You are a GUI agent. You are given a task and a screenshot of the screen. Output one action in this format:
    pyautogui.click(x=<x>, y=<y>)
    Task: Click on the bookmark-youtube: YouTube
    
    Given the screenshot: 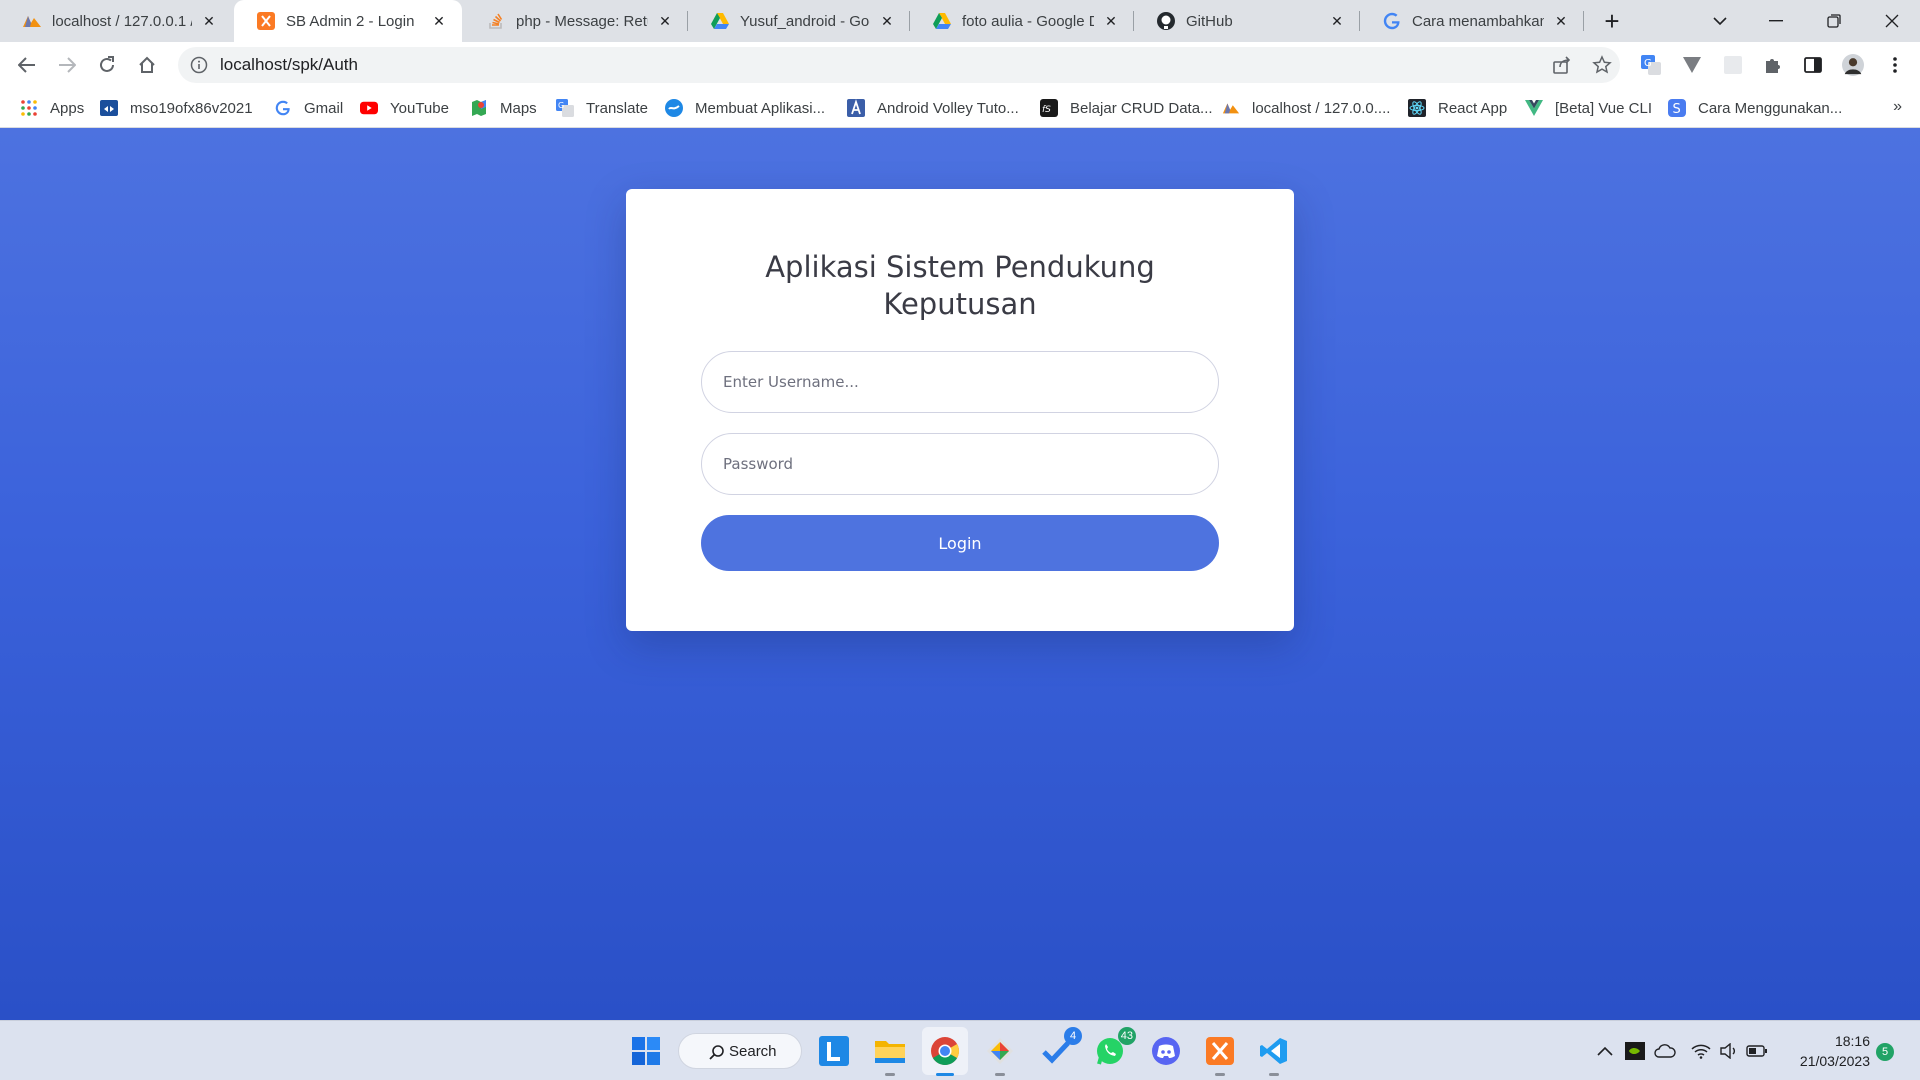 What is the action you would take?
    pyautogui.click(x=404, y=108)
    